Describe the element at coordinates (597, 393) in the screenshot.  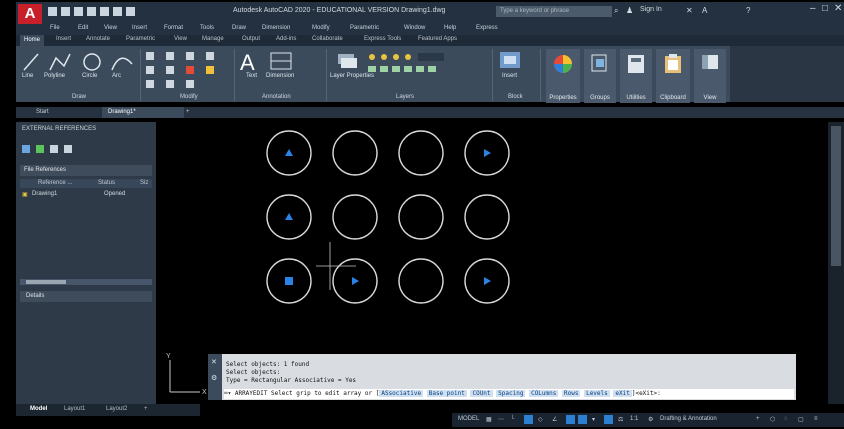
I see `option-levels: Levels` at that location.